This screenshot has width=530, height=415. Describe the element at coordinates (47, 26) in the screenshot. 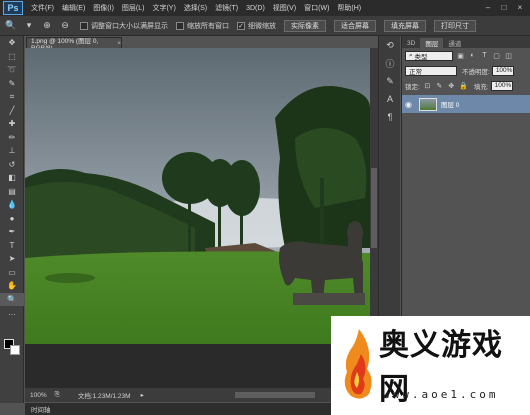

I see `zoom-in-icon: ⊕` at that location.